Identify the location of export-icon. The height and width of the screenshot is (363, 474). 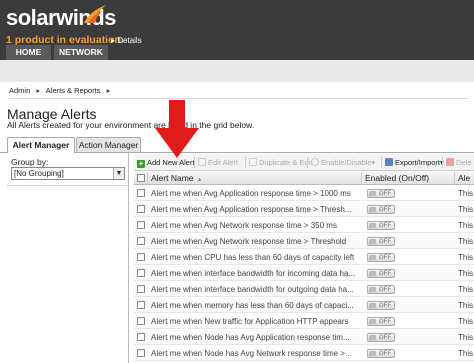
(389, 162).